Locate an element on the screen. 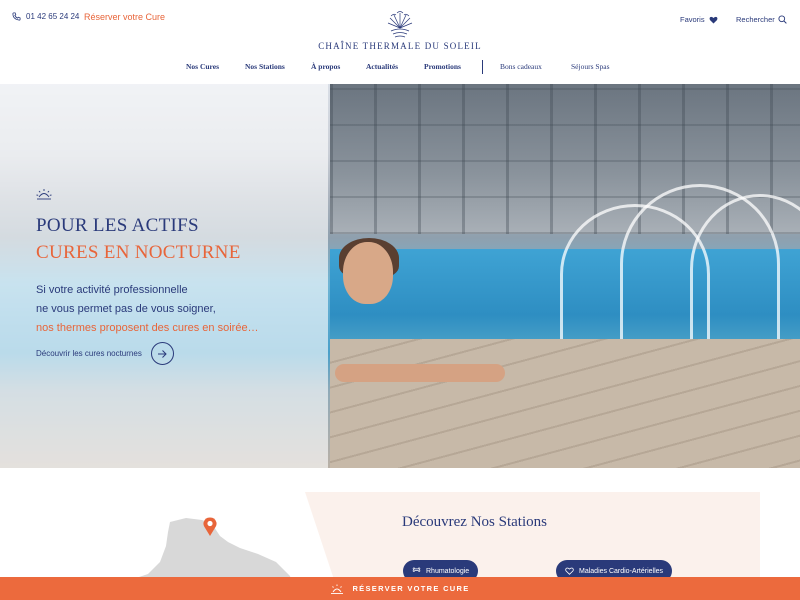  arrow-right-icon is located at coordinates (163, 353).